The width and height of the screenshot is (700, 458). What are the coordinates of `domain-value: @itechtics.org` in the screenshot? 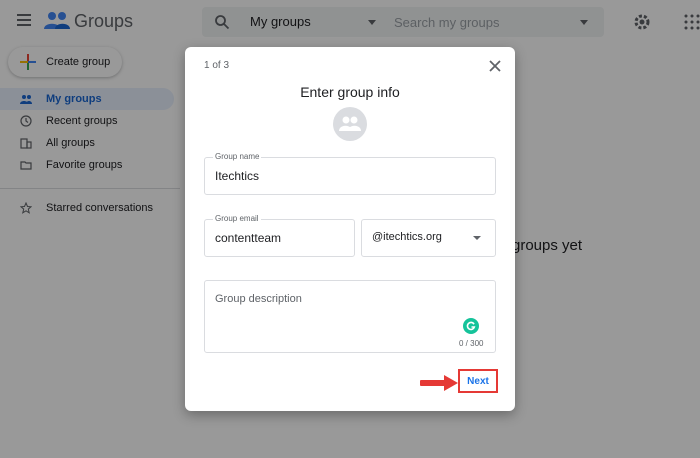 It's located at (407, 237).